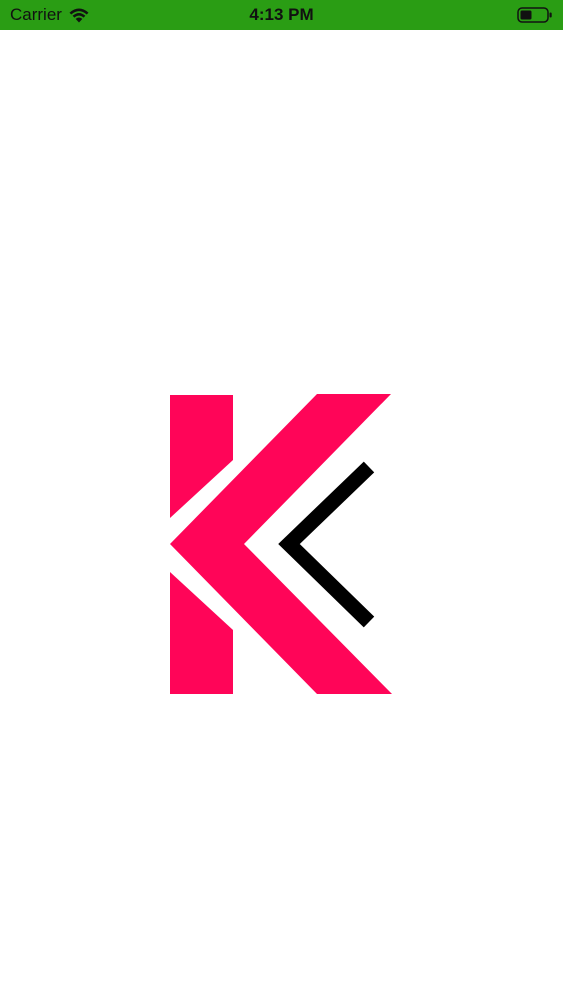 This screenshot has width=563, height=1000. I want to click on status-bar: Carrier 4:13 PM, so click(281, 15).